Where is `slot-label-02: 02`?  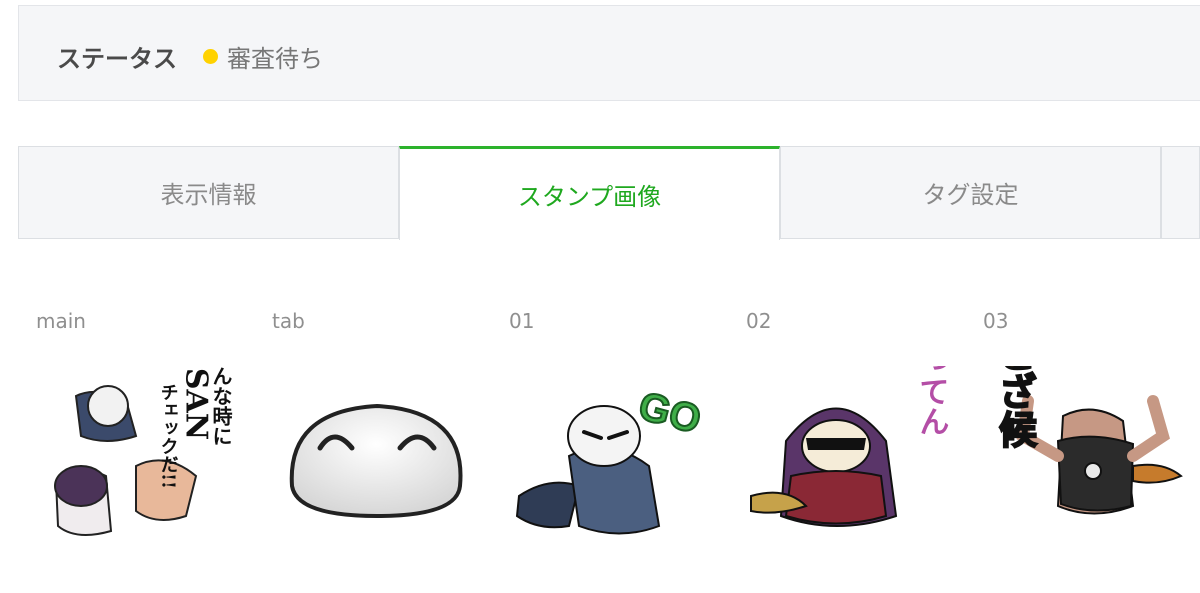
slot-label-02: 02 is located at coordinates (759, 321).